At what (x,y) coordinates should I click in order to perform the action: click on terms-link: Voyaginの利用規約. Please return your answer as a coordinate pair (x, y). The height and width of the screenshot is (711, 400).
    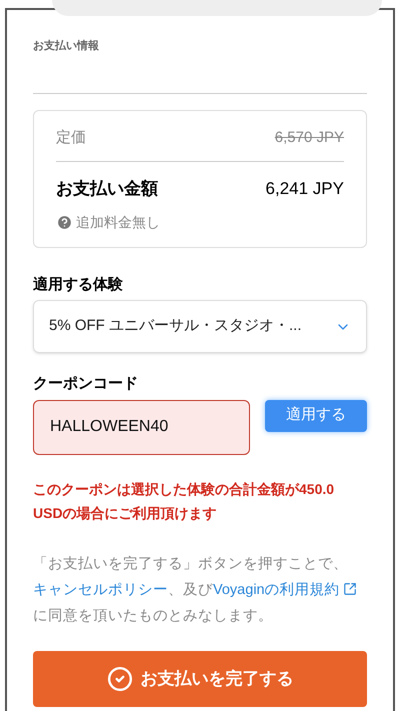
    Looking at the image, I should click on (276, 590).